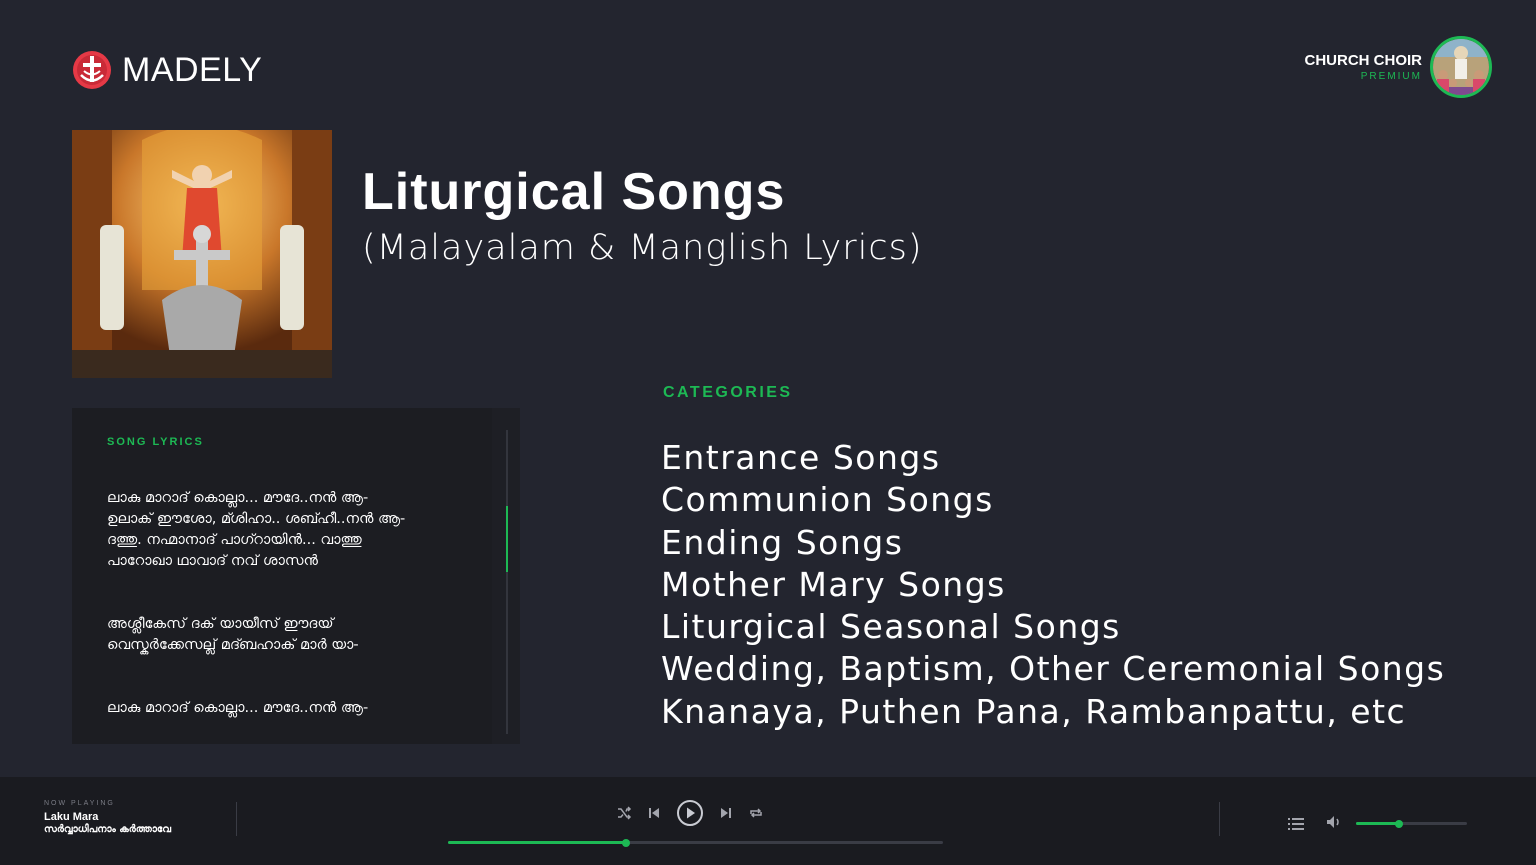  I want to click on play-icon, so click(690, 813).